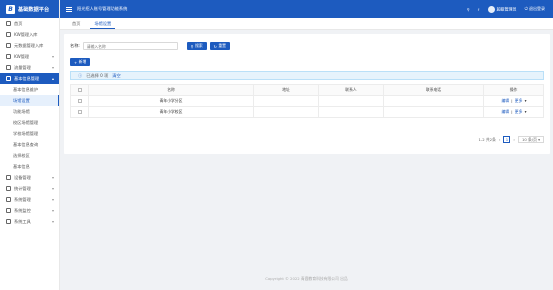 Image resolution: width=553 pixels, height=290 pixels. I want to click on app-logo: B 基础数据平台, so click(29, 9).